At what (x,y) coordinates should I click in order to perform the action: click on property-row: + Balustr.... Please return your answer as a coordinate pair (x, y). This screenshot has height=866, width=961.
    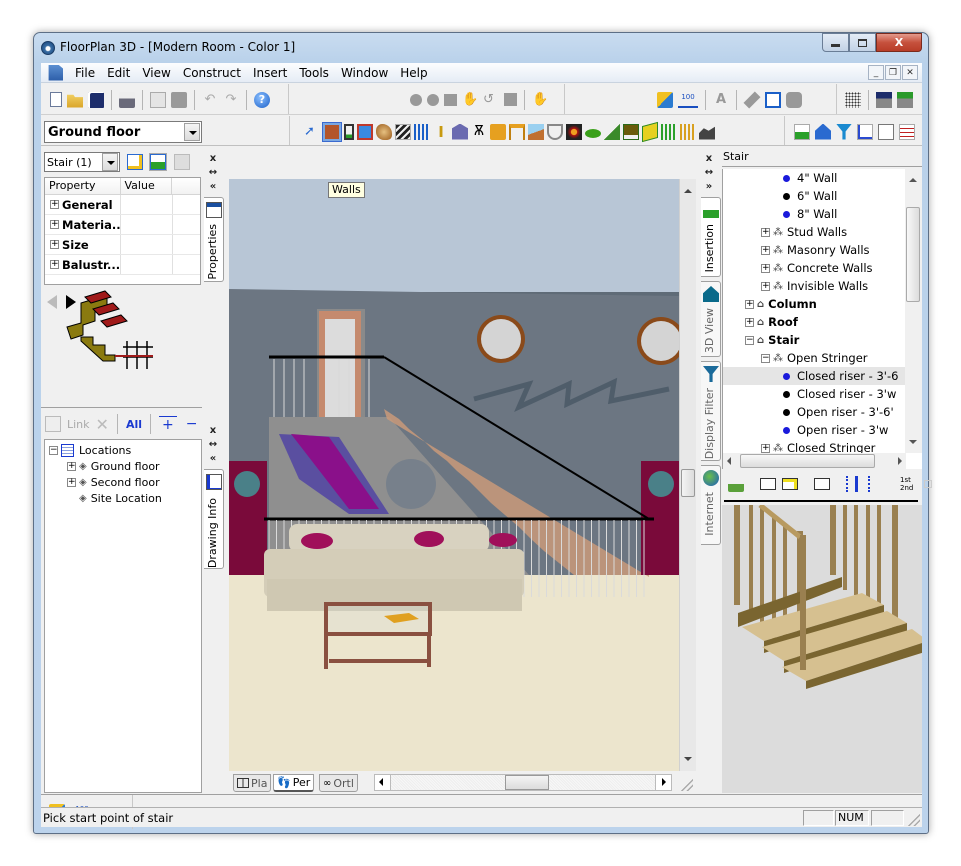
    Looking at the image, I should click on (122, 265).